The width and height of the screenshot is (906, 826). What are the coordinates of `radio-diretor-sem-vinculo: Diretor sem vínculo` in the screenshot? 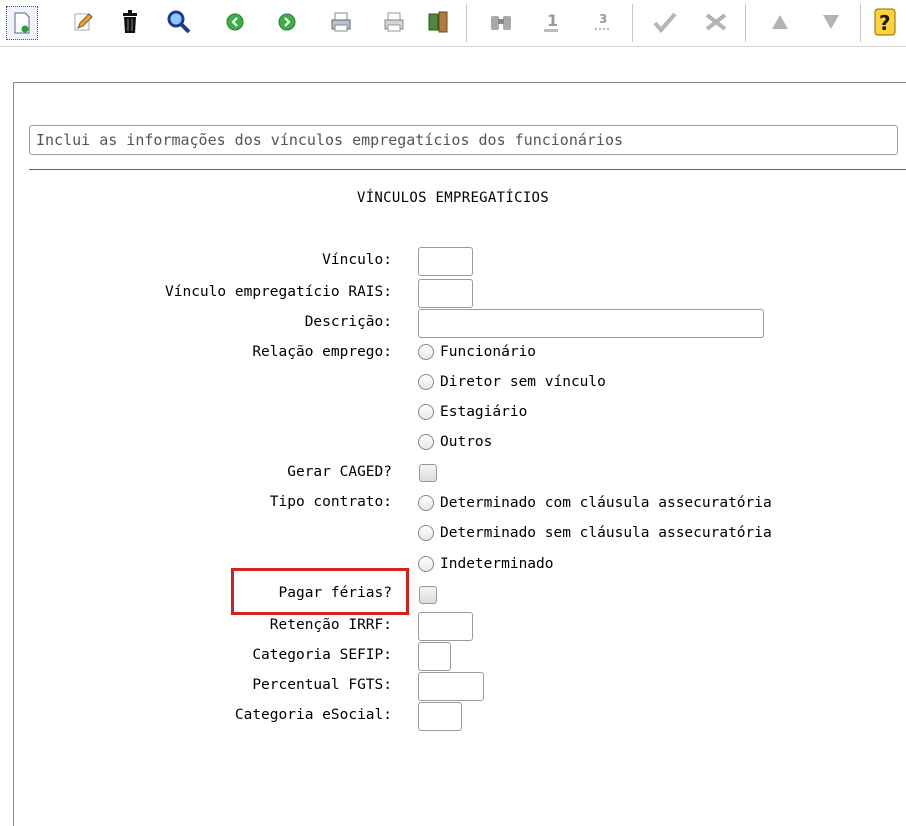 It's located at (512, 382).